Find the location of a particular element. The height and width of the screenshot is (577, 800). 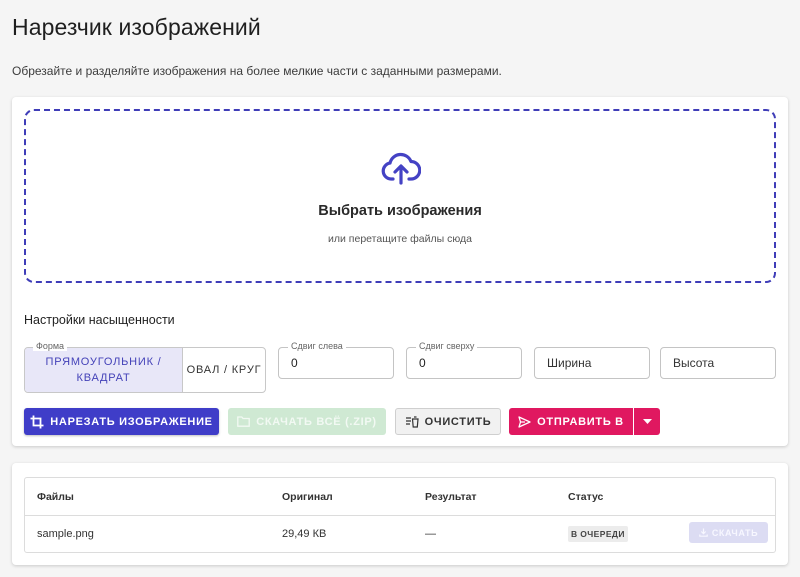

table-header: Файлы Оригинал Результат Статус is located at coordinates (400, 497).